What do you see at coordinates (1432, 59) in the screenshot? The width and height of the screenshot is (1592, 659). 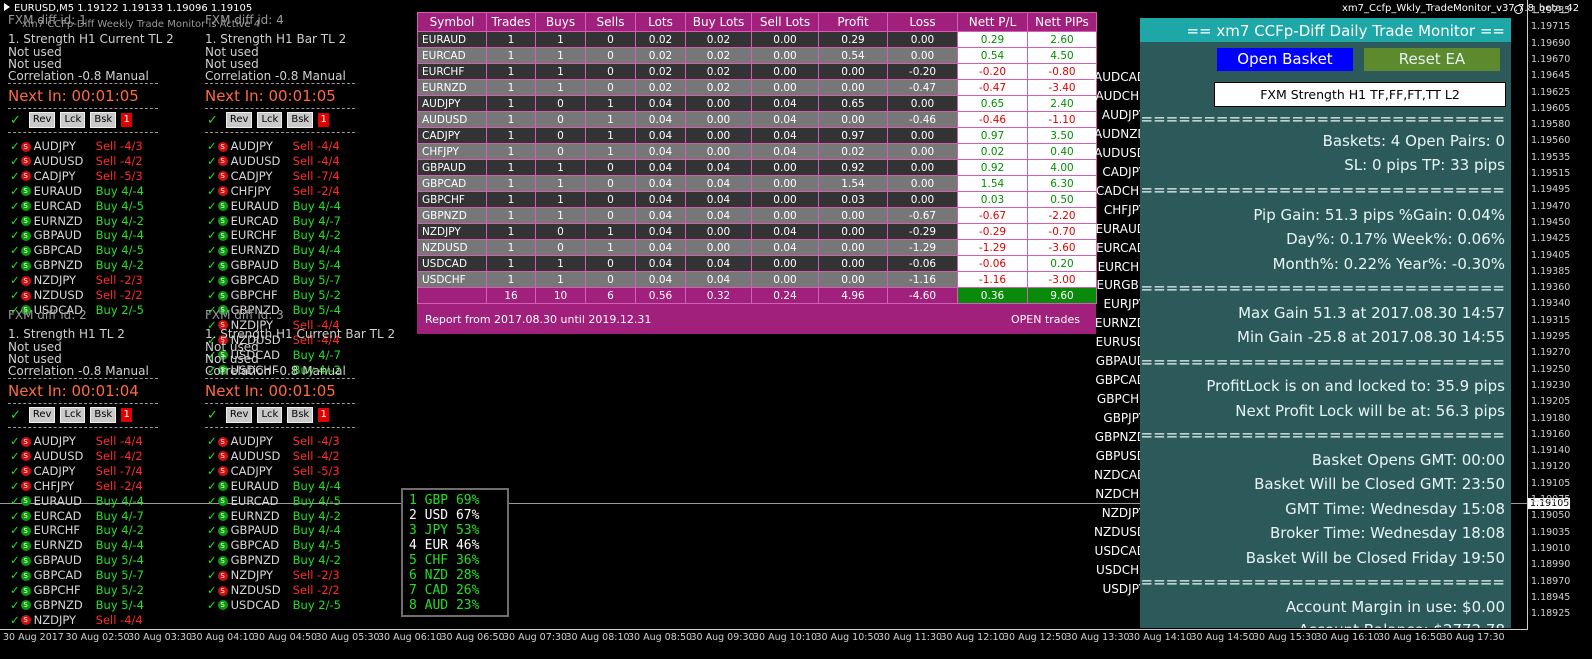 I see `reset-ea-button: Reset EA` at bounding box center [1432, 59].